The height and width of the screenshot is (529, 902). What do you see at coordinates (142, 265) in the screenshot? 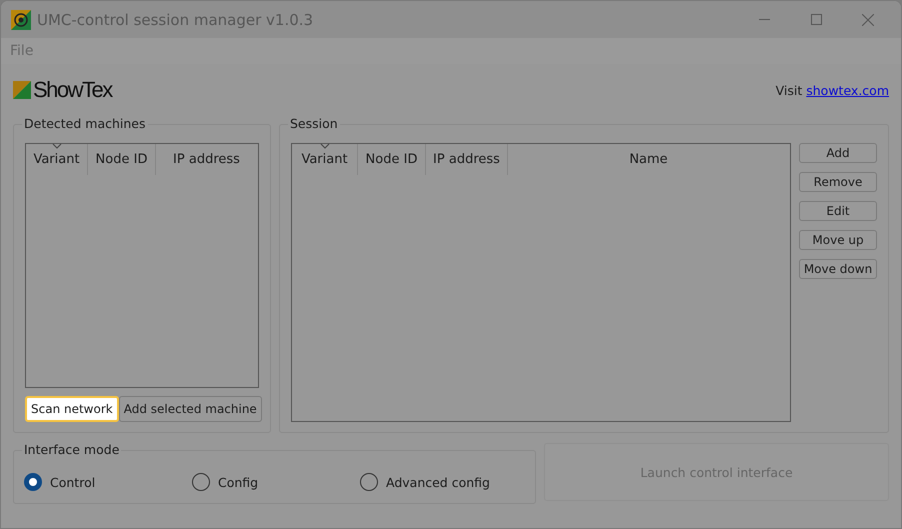
I see `detected-machines-table: Variant Node ID IP address` at bounding box center [142, 265].